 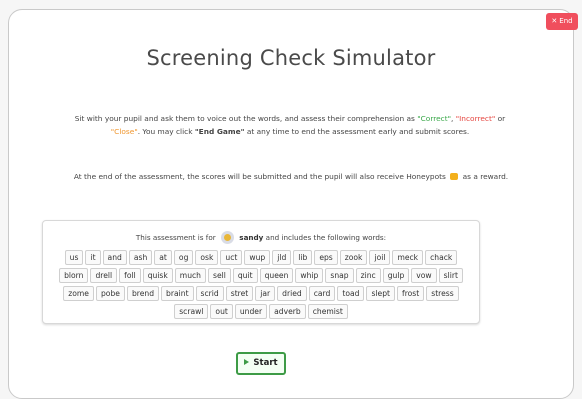 I want to click on word-chip: zinc, so click(x=368, y=275).